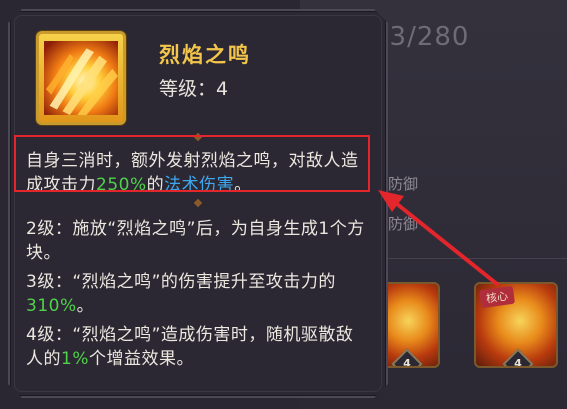 The image size is (567, 409). I want to click on damage-value: 310%, so click(51, 306).